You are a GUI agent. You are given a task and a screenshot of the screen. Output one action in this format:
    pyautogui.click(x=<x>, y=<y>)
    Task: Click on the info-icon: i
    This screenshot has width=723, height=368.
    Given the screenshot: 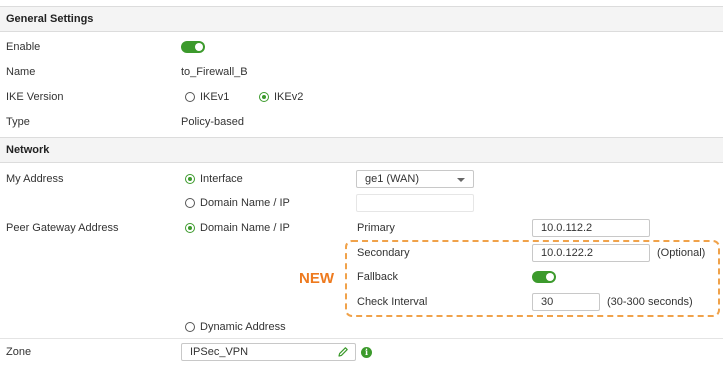 What is the action you would take?
    pyautogui.click(x=366, y=352)
    